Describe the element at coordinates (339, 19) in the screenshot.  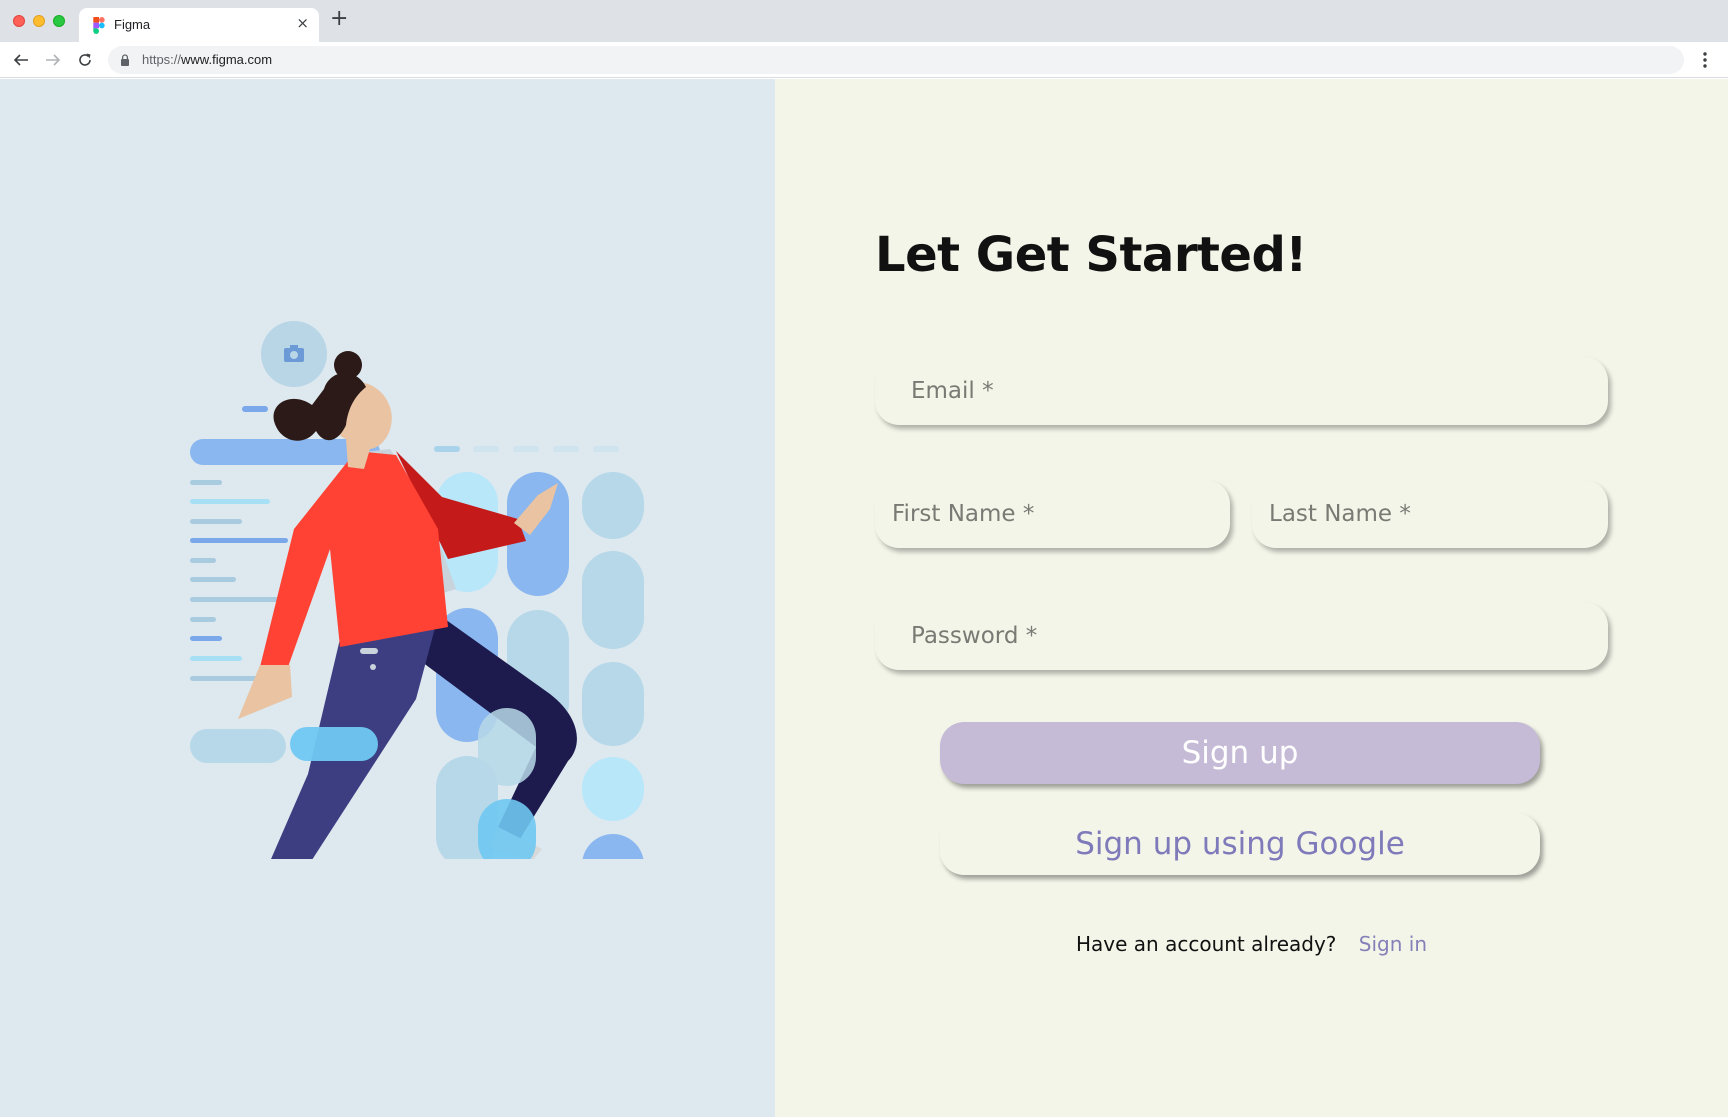
I see `new-tab-icon: +` at that location.